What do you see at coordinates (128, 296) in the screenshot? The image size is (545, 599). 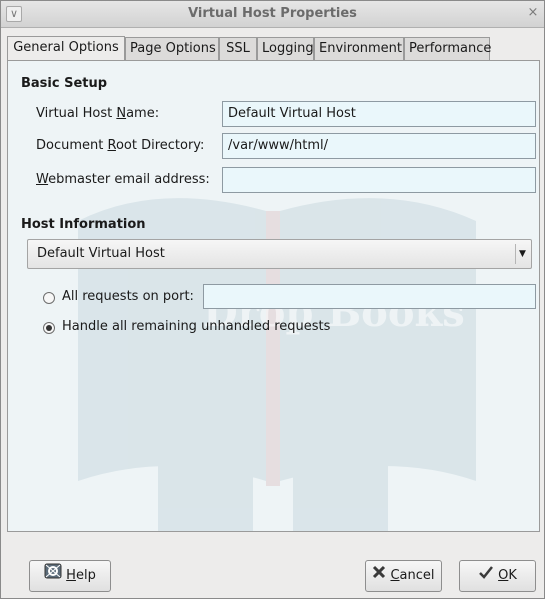 I see `all-requests-label: All requests on port:` at bounding box center [128, 296].